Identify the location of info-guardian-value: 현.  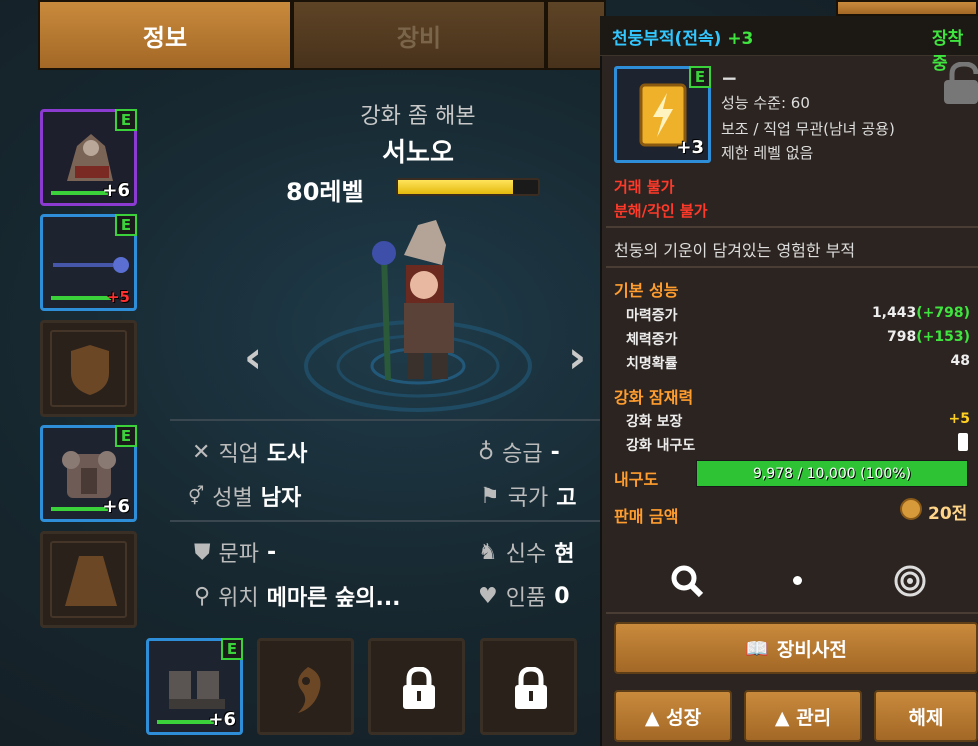
(564, 554).